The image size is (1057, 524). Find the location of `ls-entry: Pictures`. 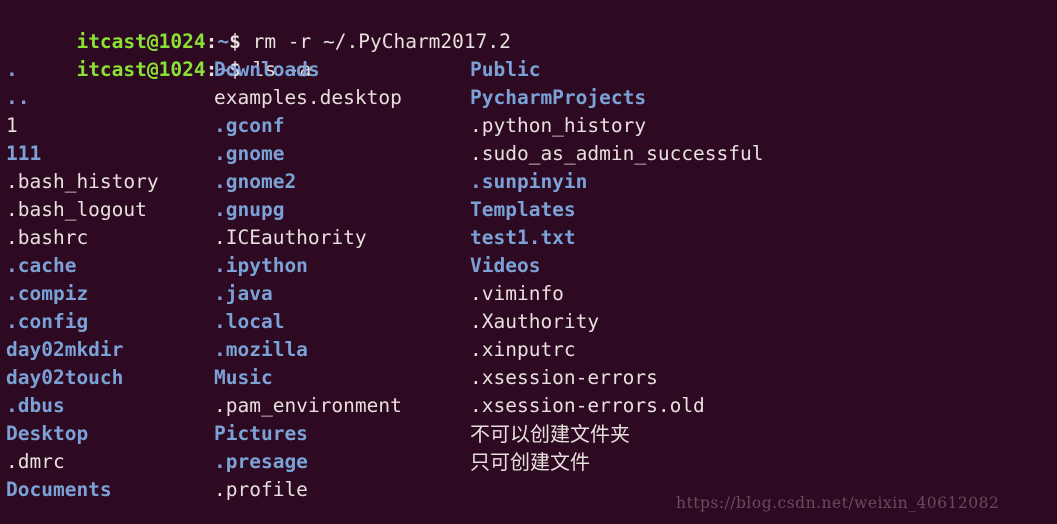

ls-entry: Pictures is located at coordinates (261, 433).